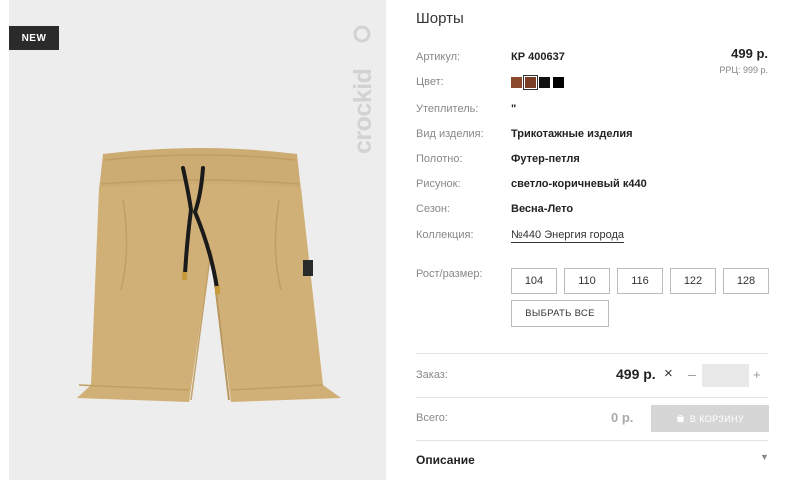 Image resolution: width=800 pixels, height=480 pixels. I want to click on quantity-input, so click(725, 375).